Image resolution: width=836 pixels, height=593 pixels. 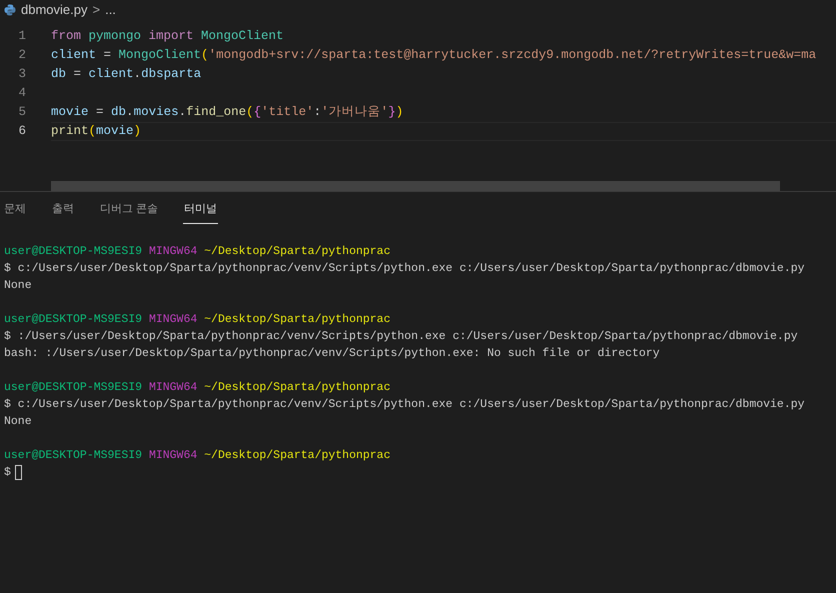 I want to click on horizontal-scrollbar, so click(x=415, y=186).